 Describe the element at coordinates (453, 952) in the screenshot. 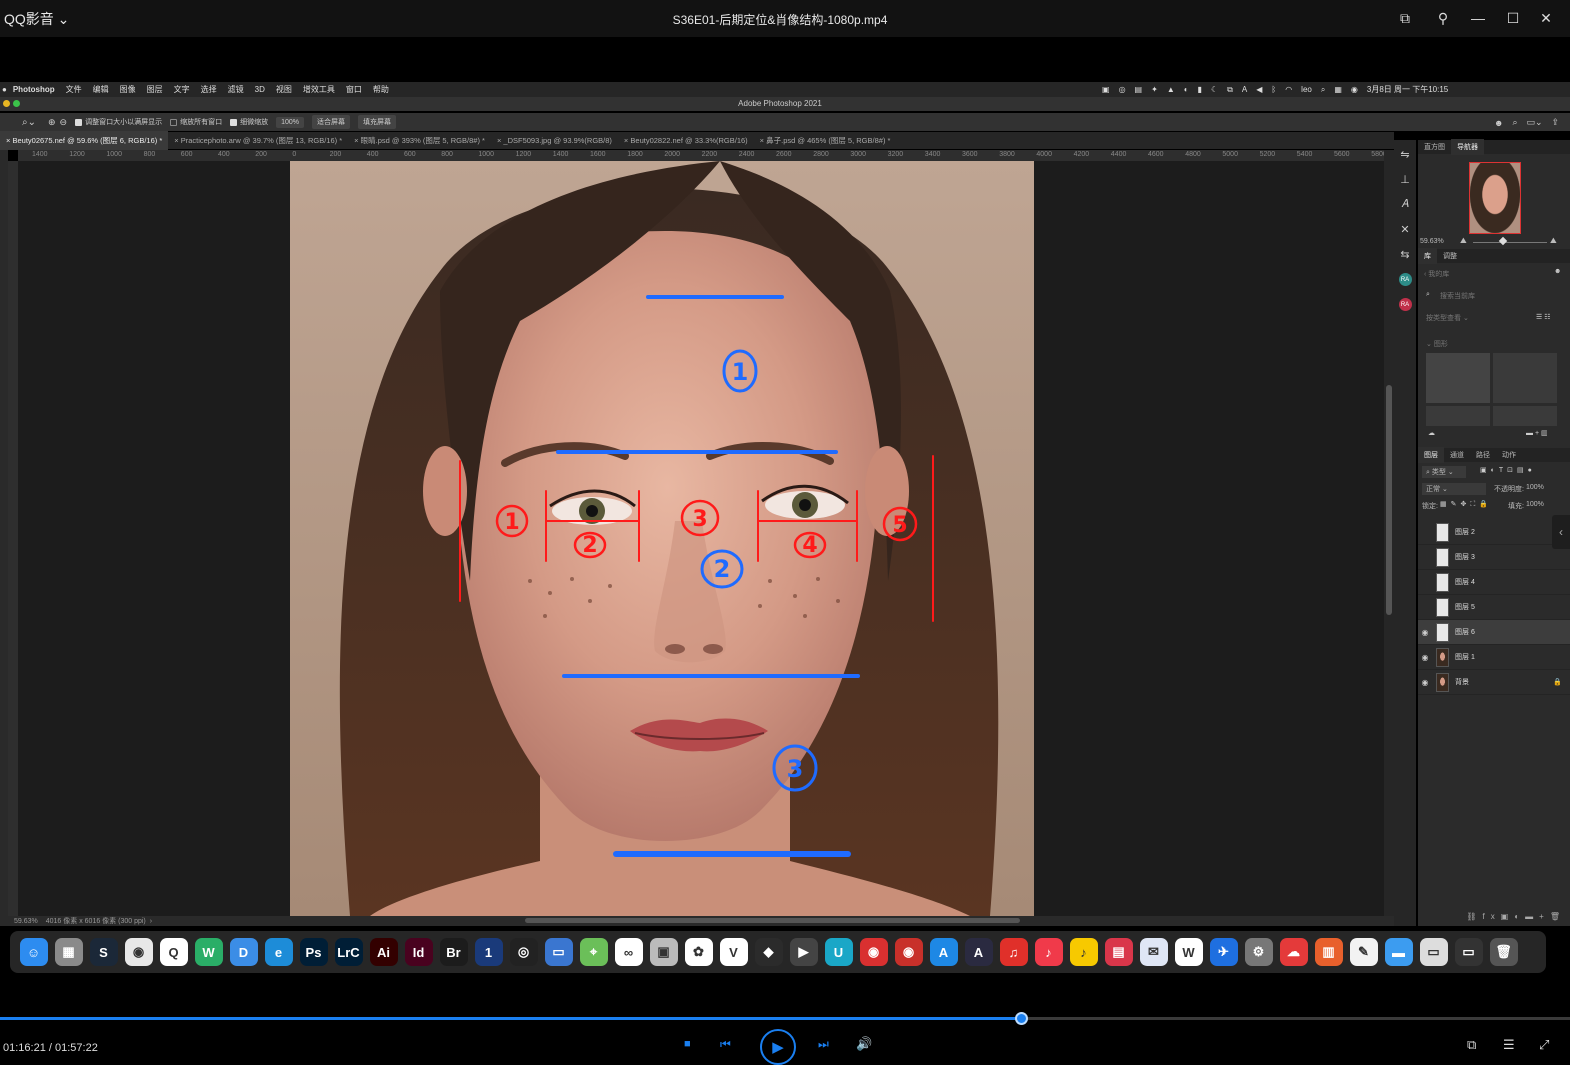

I see `bridge-icon: Br` at that location.